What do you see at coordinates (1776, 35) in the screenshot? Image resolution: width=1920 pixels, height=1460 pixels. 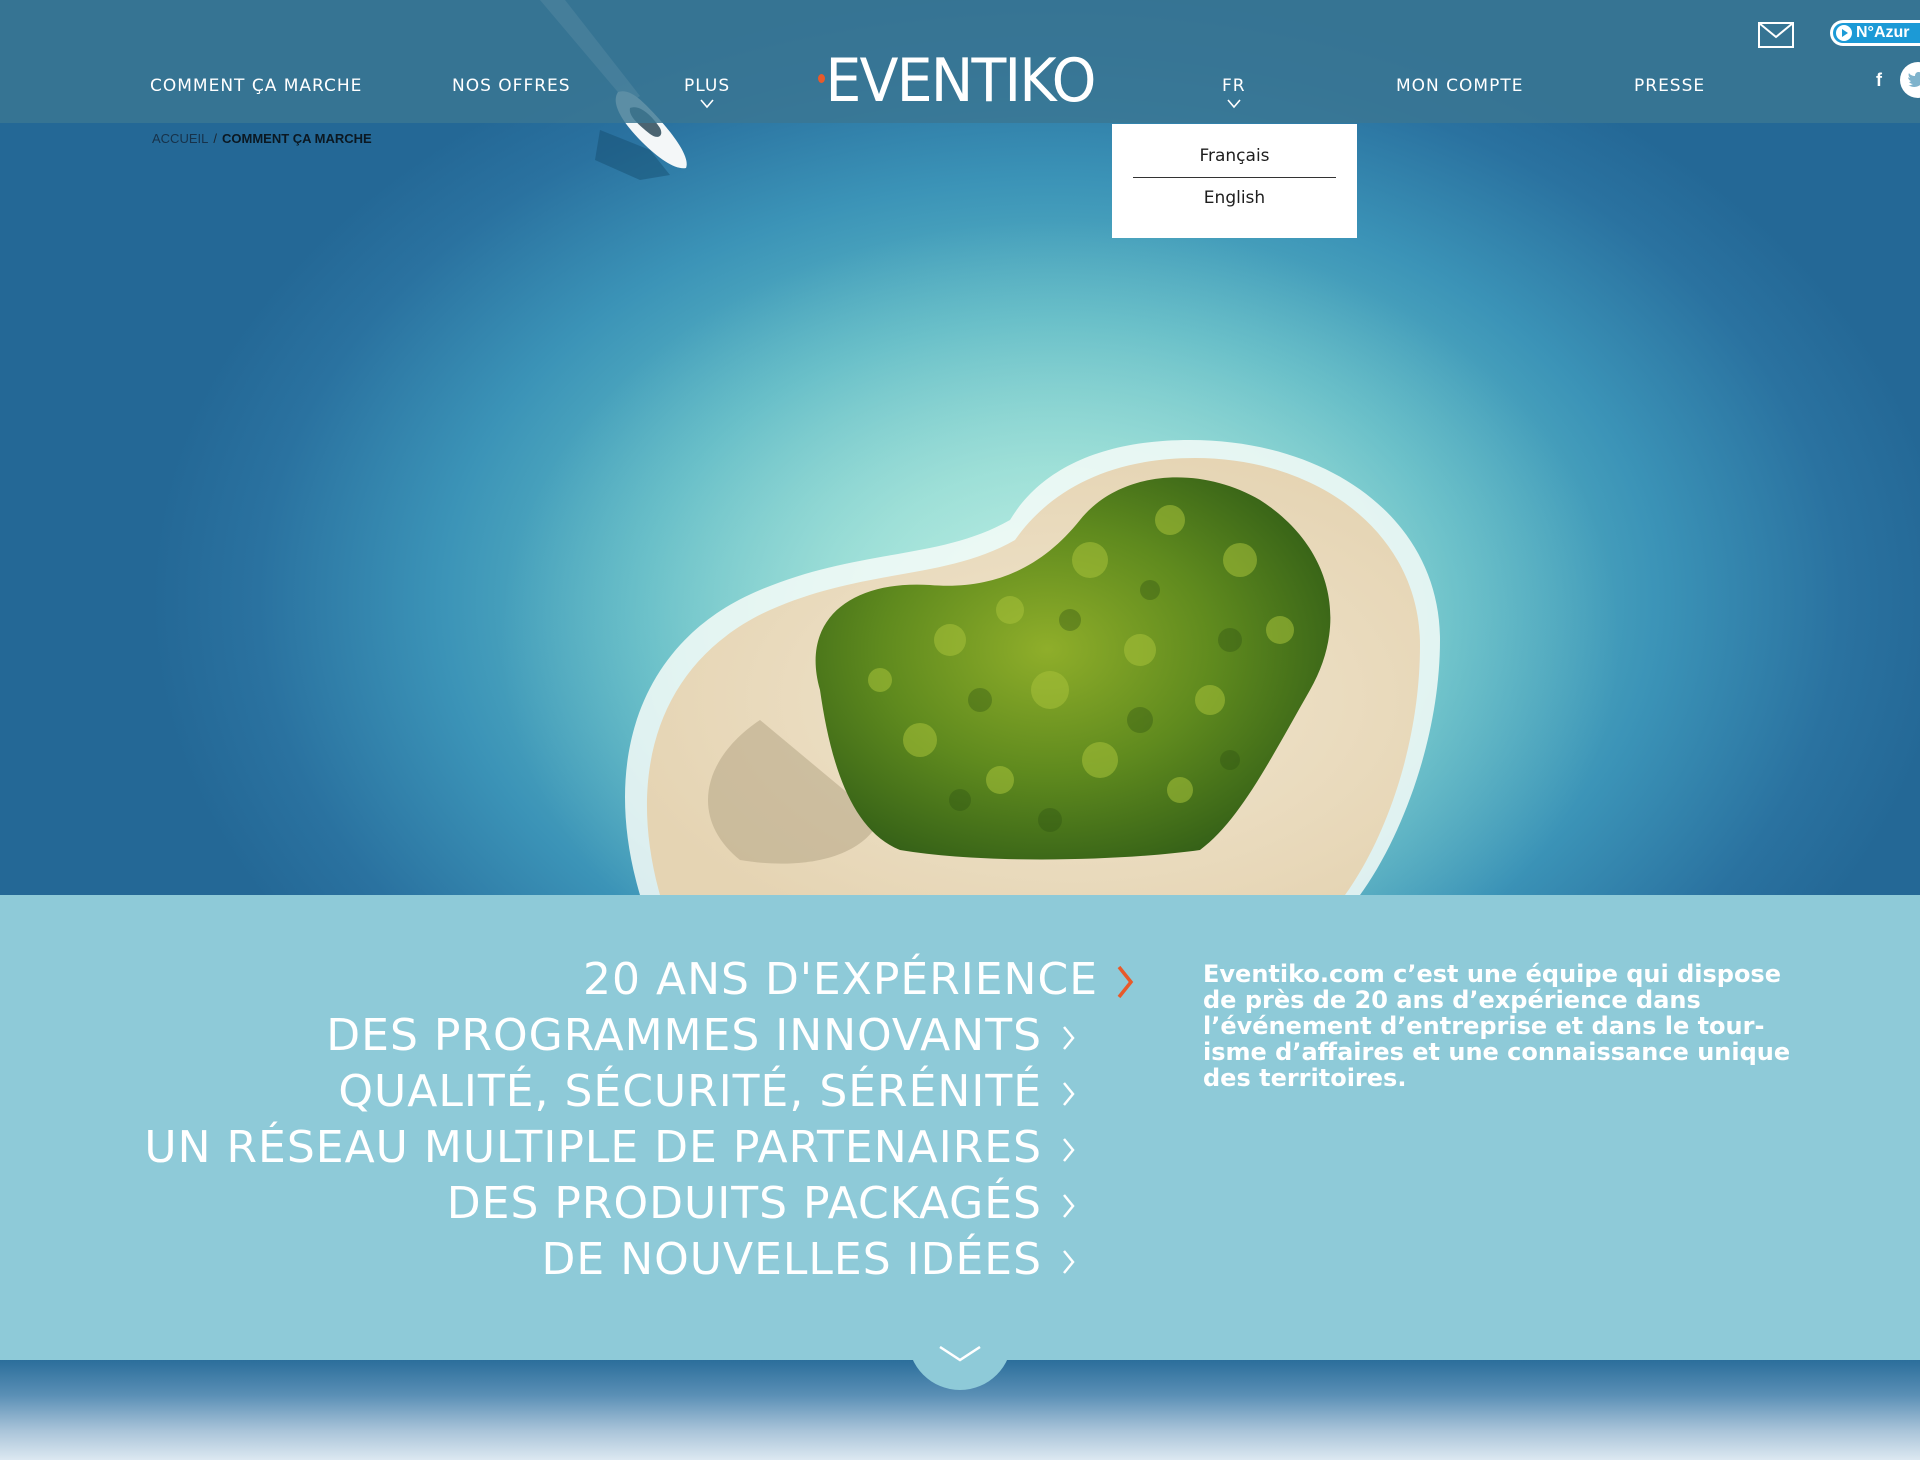 I see `mail-icon` at bounding box center [1776, 35].